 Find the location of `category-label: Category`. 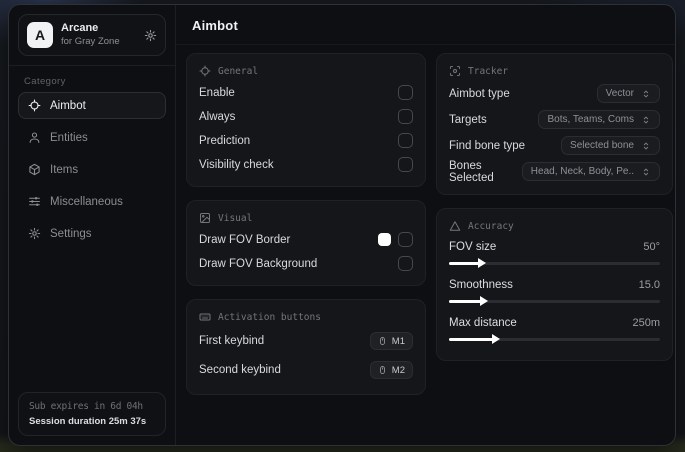

category-label: Category is located at coordinates (45, 81).